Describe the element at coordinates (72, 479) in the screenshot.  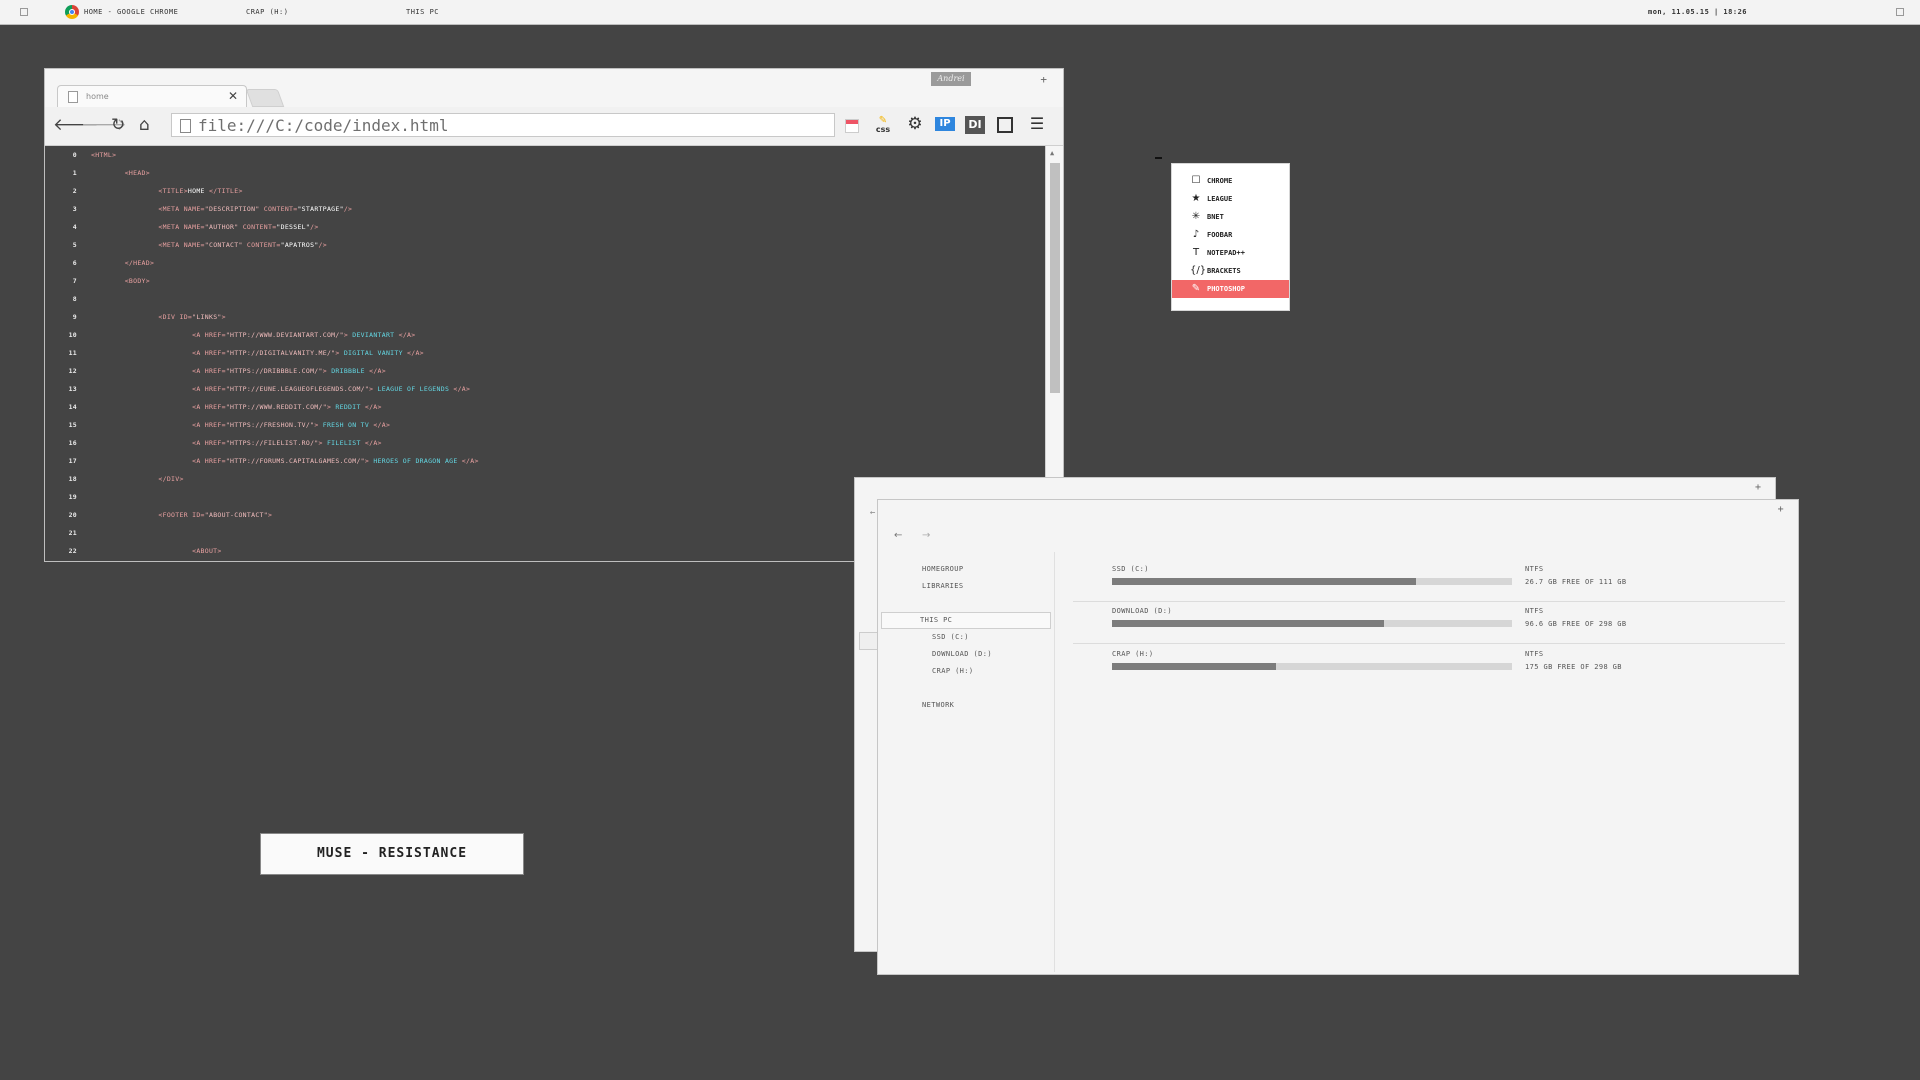
I see `line-number: 18` at that location.